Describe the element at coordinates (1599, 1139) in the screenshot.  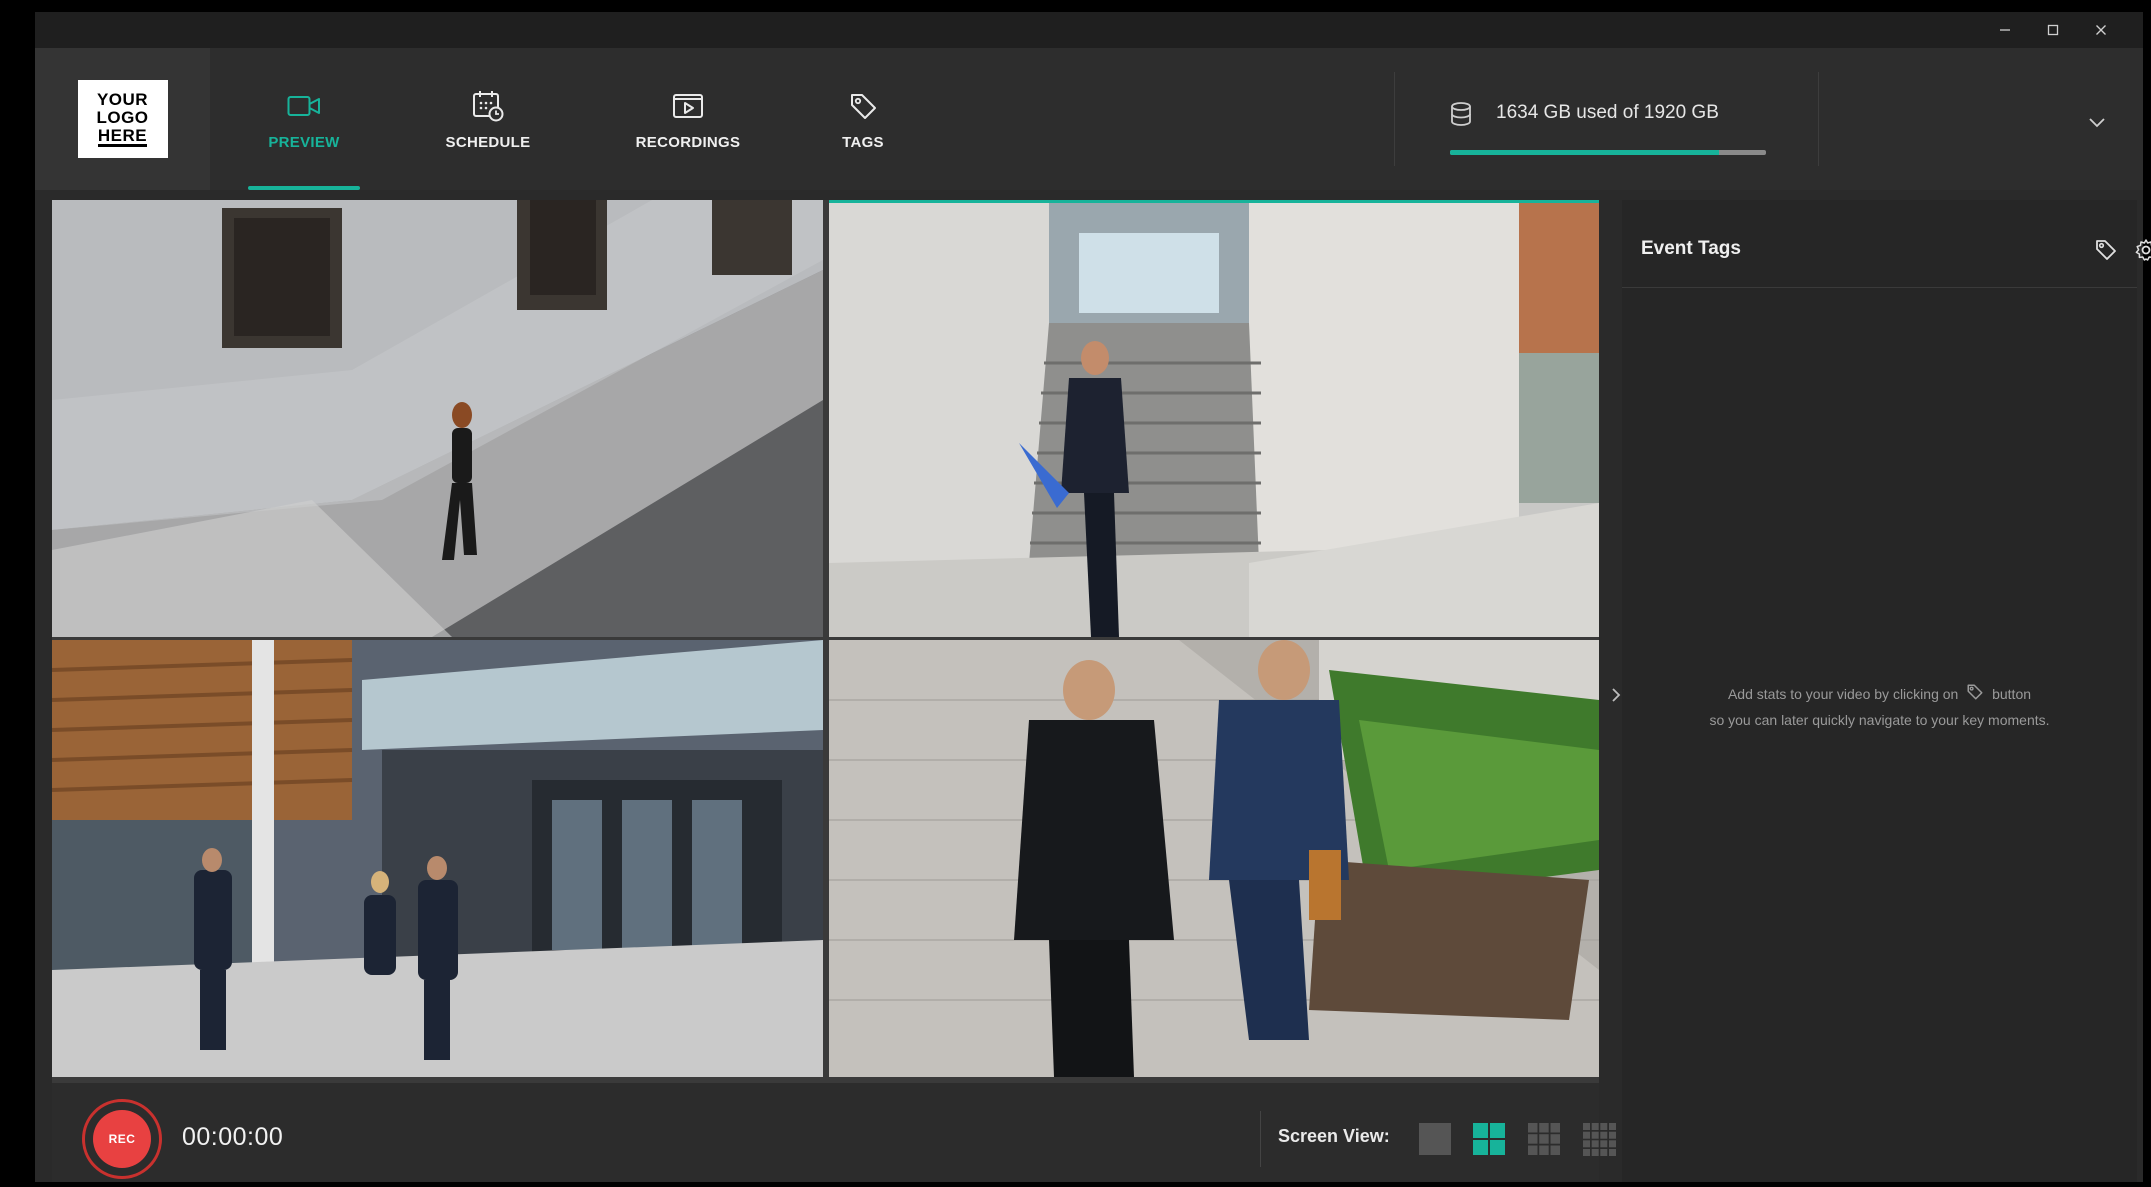
I see `view-grid-4x4-button` at that location.